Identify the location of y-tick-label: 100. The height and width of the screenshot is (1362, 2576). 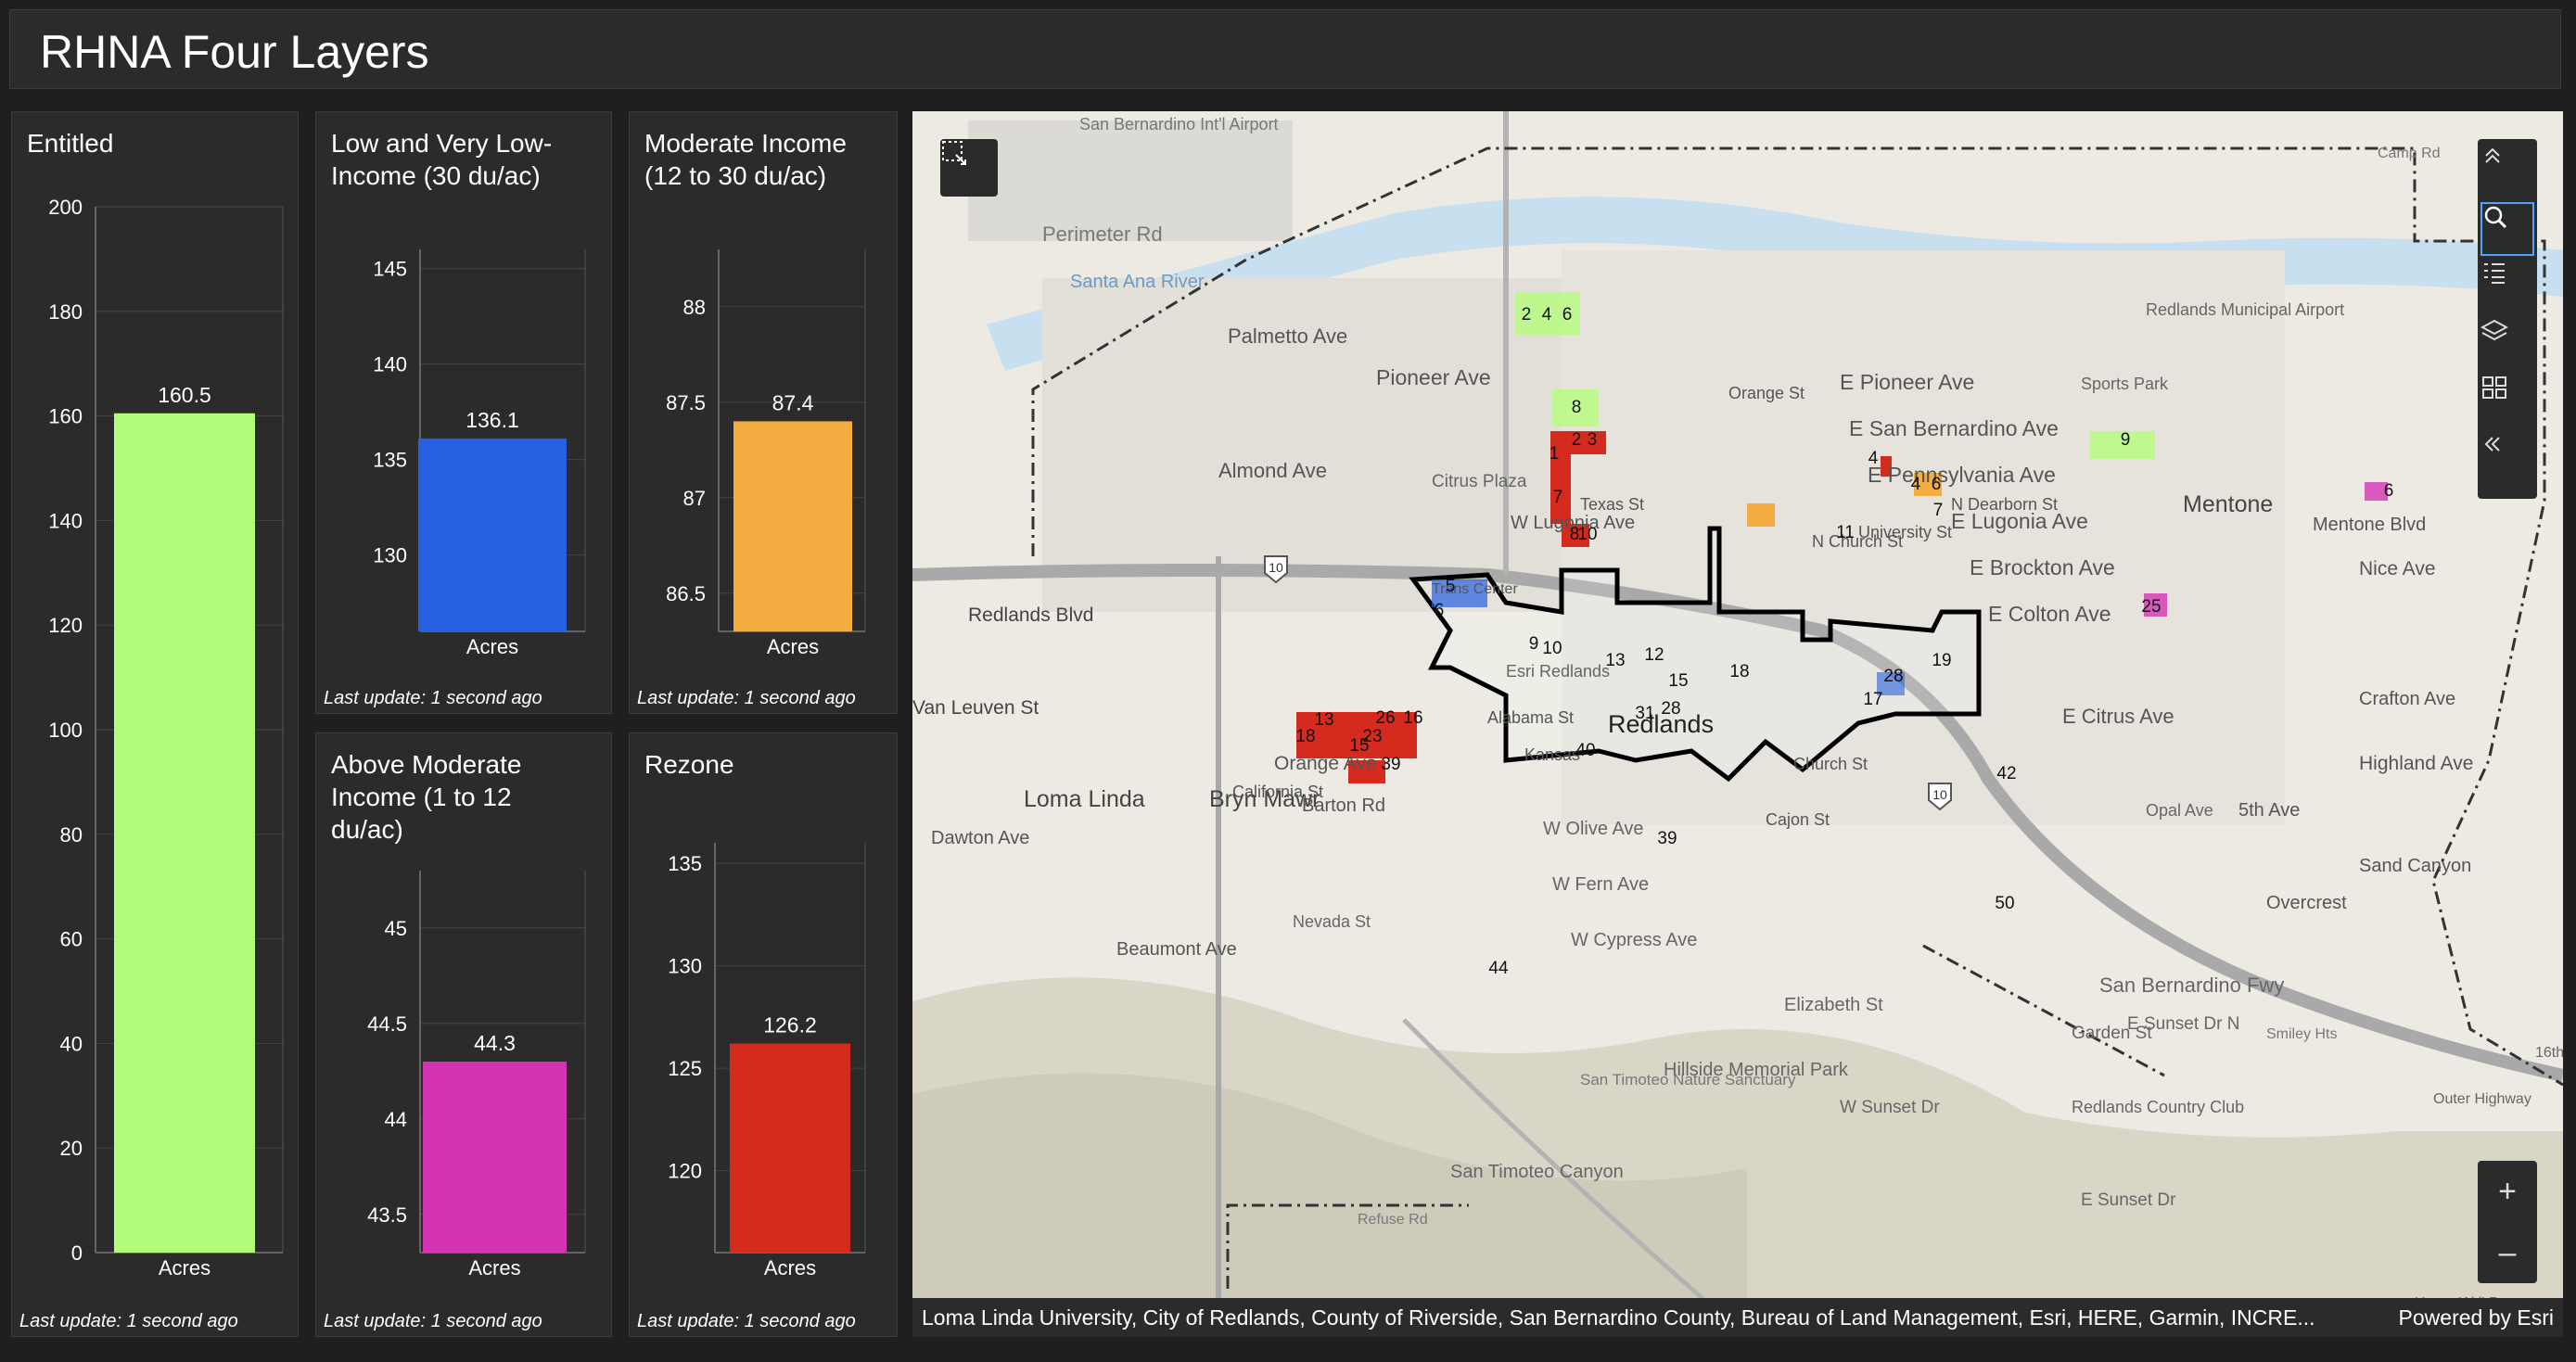
(66, 730).